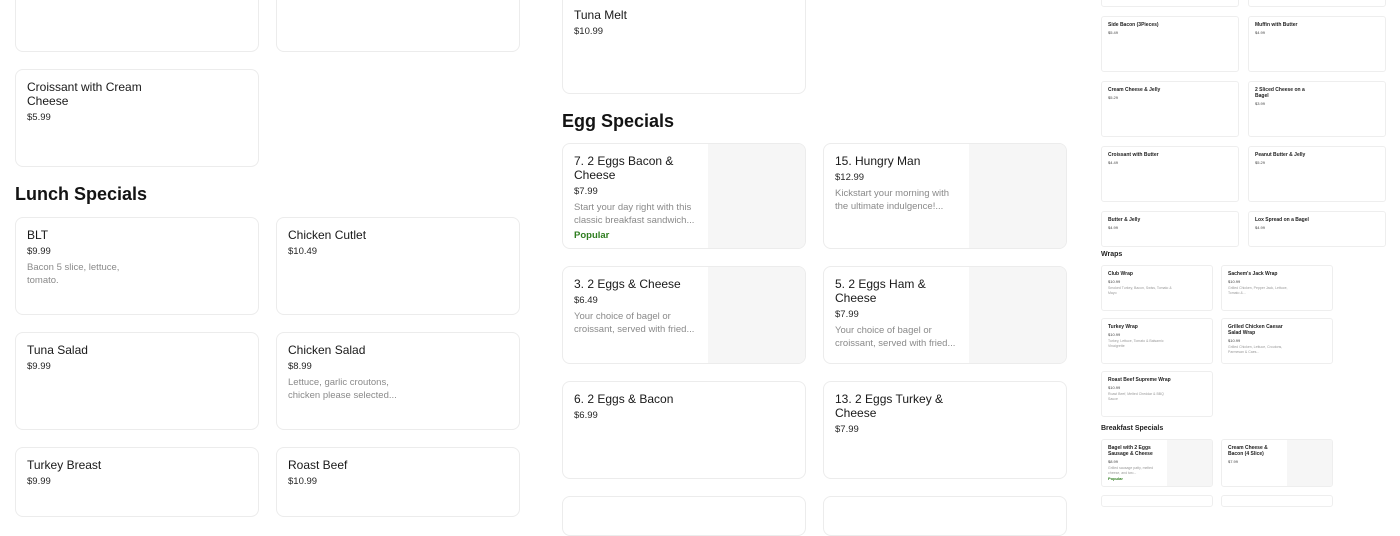  Describe the element at coordinates (1170, 109) in the screenshot. I see `mini-menu-item: Cream Cheese & Jelly $5.29` at that location.